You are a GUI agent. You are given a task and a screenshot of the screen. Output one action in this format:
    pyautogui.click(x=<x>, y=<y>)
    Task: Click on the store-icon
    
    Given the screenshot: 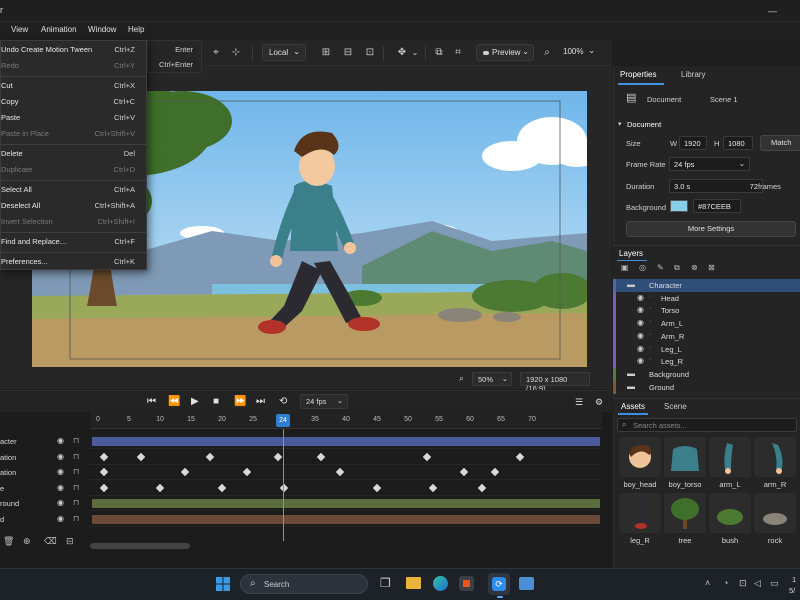 What is the action you would take?
    pyautogui.click(x=466, y=583)
    